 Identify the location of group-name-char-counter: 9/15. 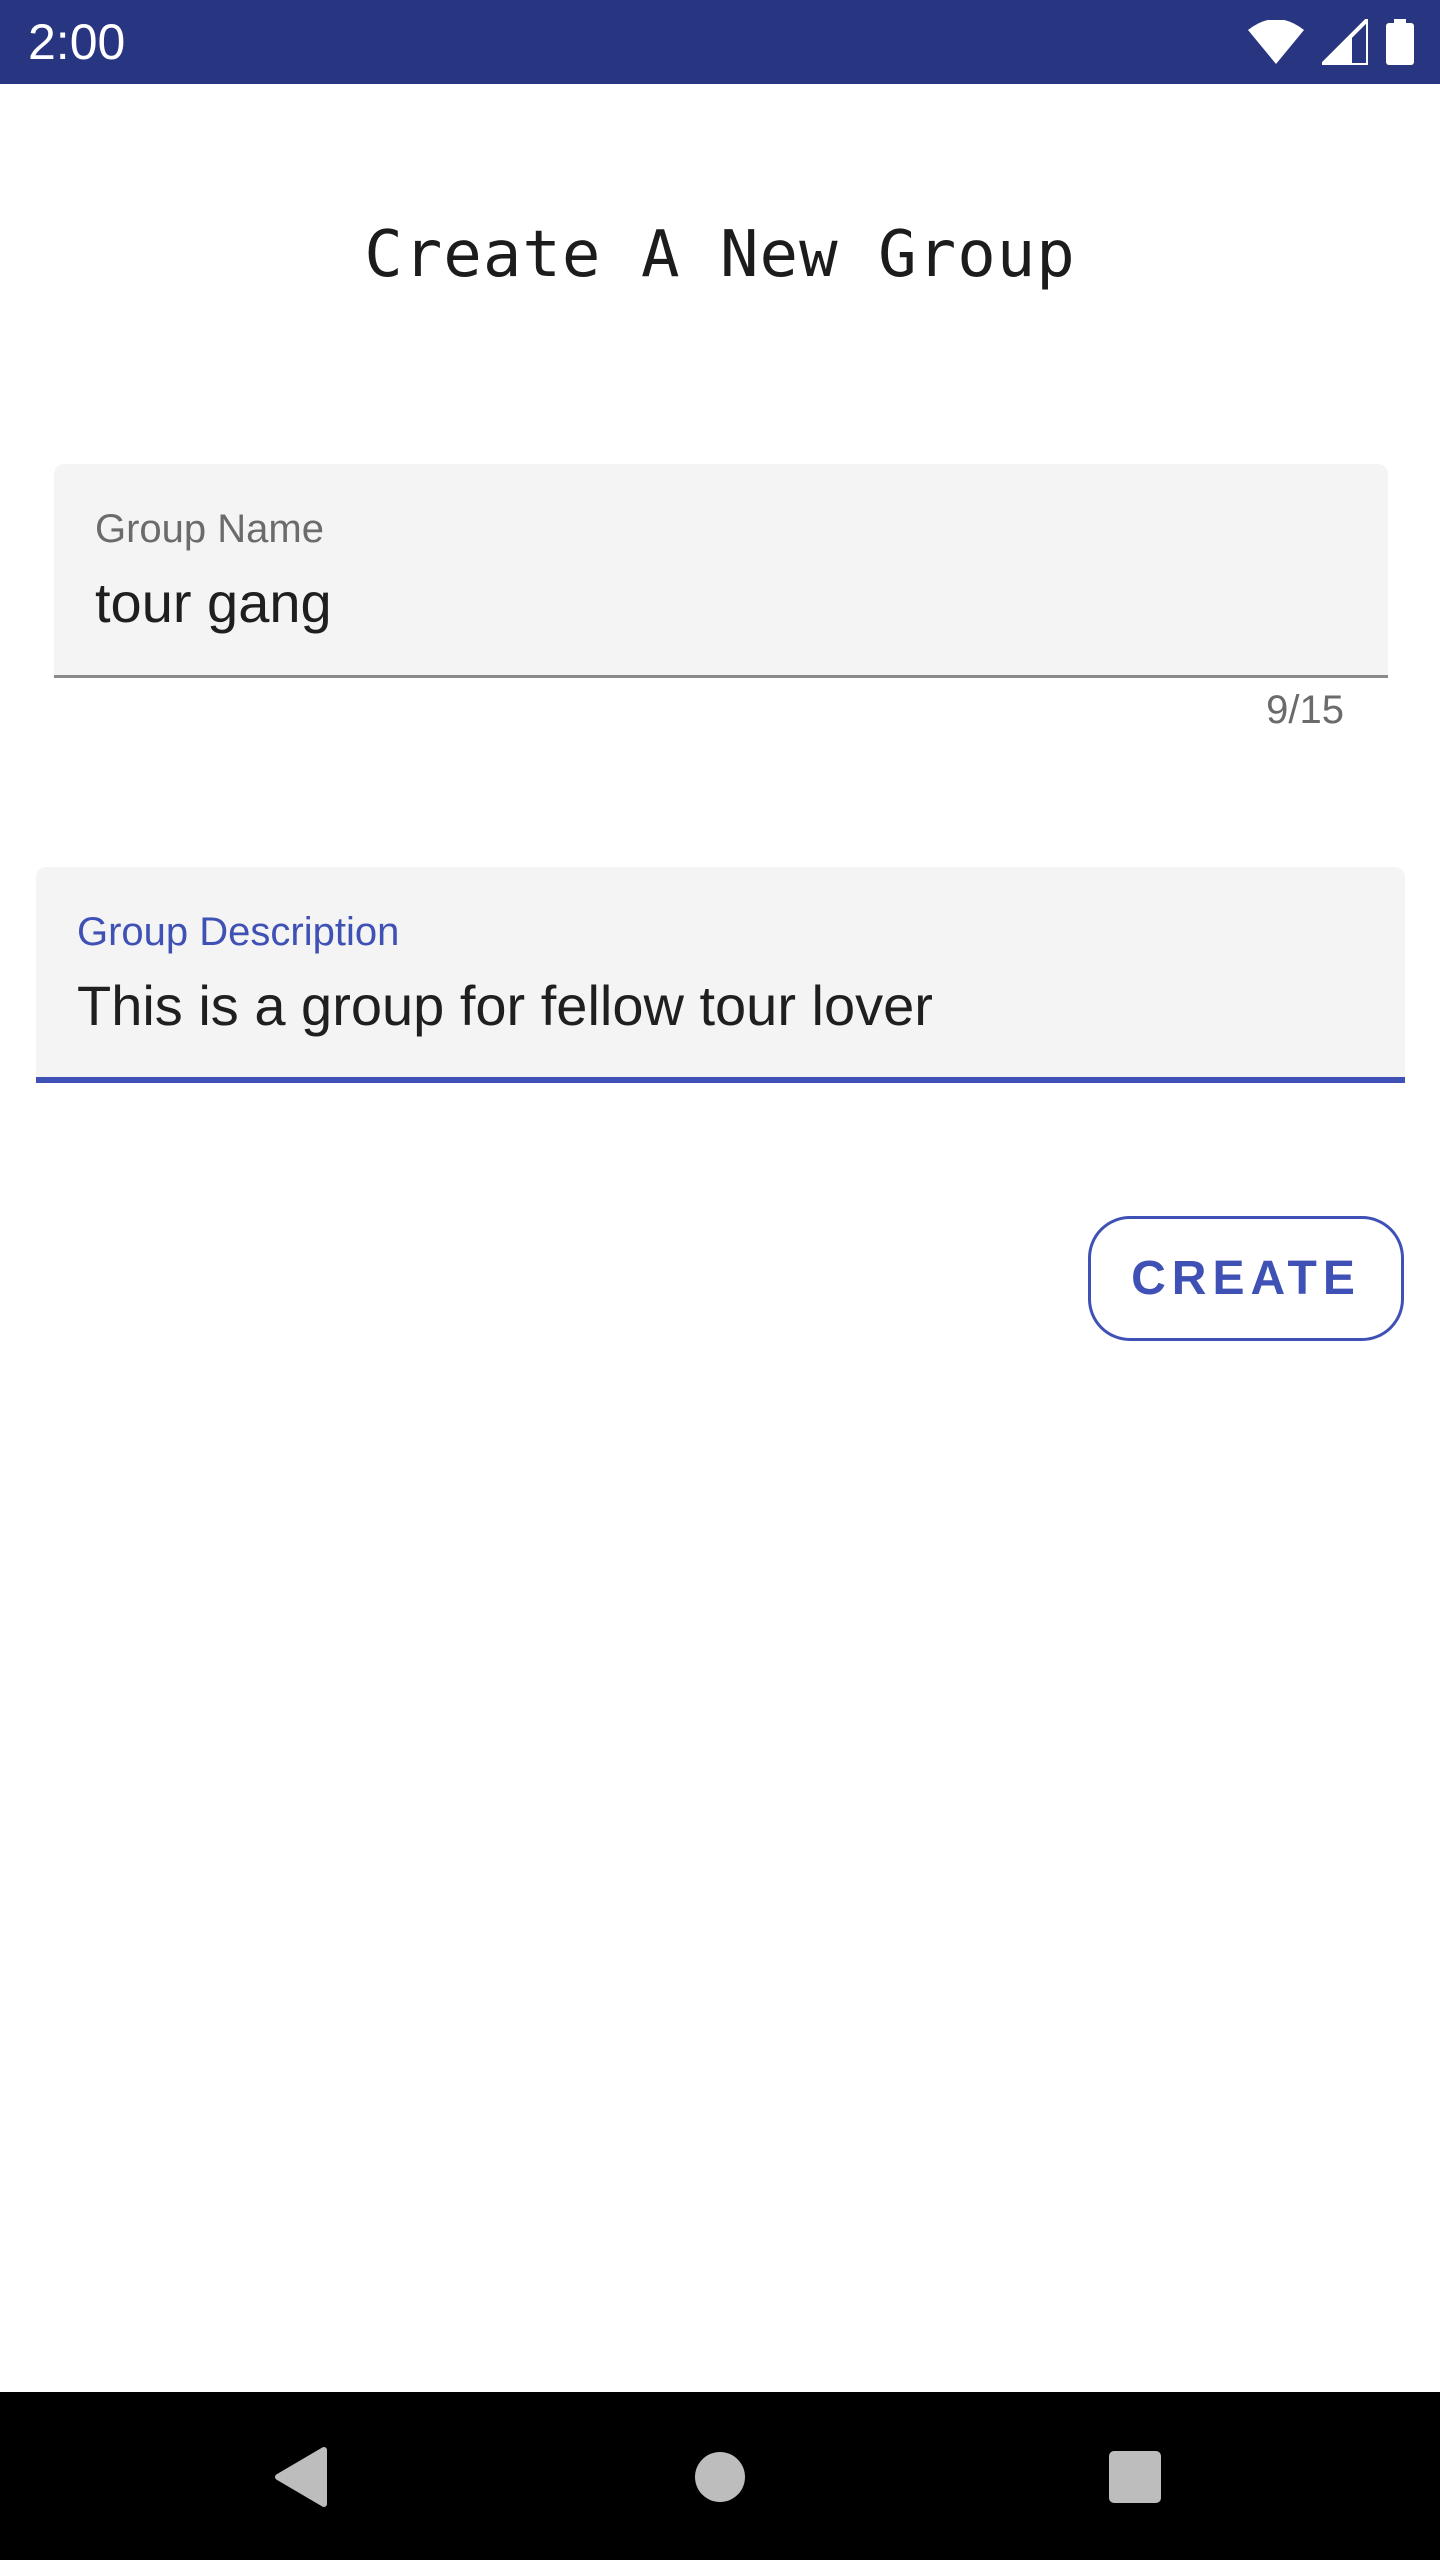
(1305, 710).